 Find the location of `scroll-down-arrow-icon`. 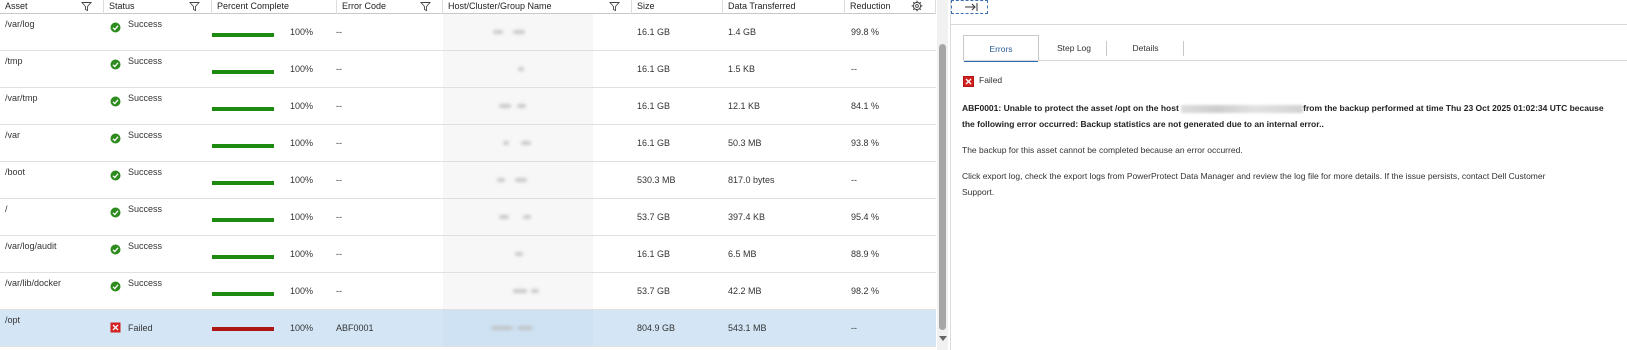

scroll-down-arrow-icon is located at coordinates (943, 338).